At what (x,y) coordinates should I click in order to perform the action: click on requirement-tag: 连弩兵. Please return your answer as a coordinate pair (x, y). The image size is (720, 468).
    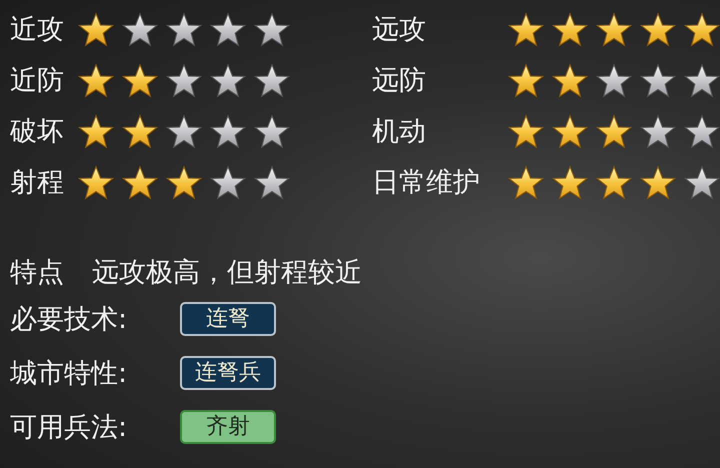
    Looking at the image, I should click on (228, 373).